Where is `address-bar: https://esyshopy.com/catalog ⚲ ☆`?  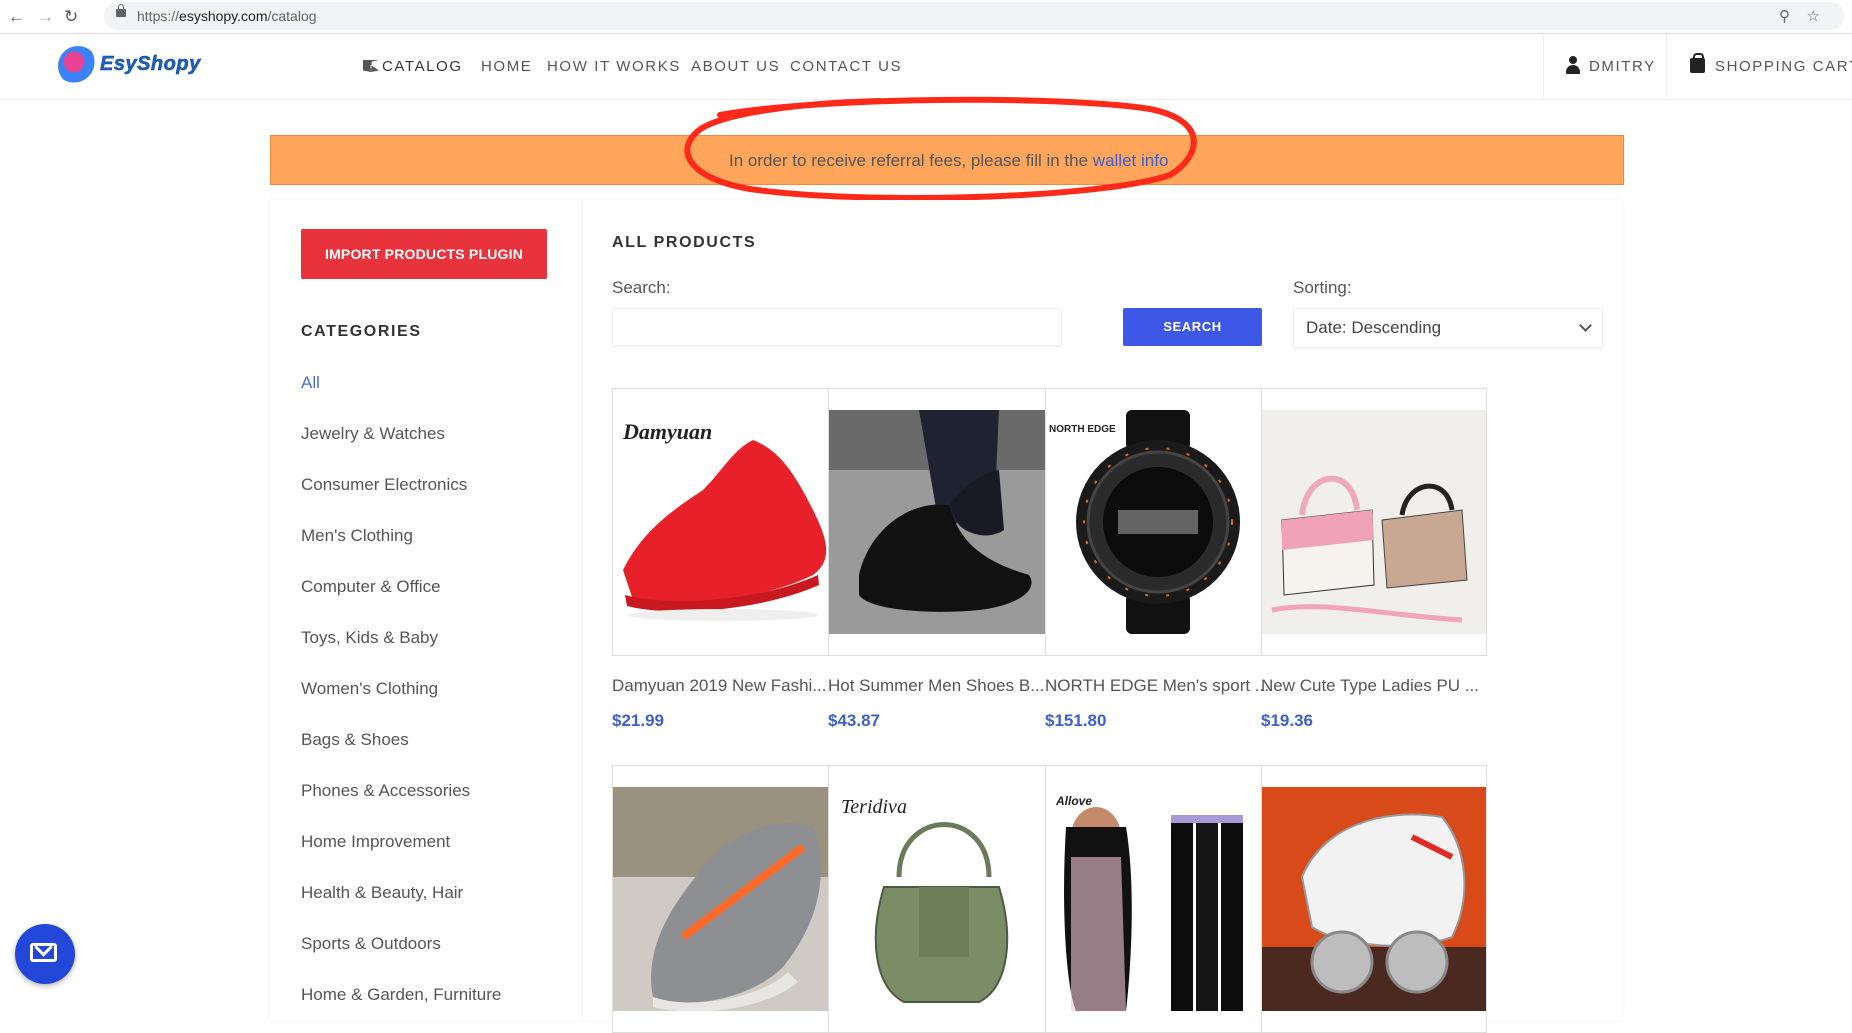 address-bar: https://esyshopy.com/catalog ⚲ ☆ is located at coordinates (974, 16).